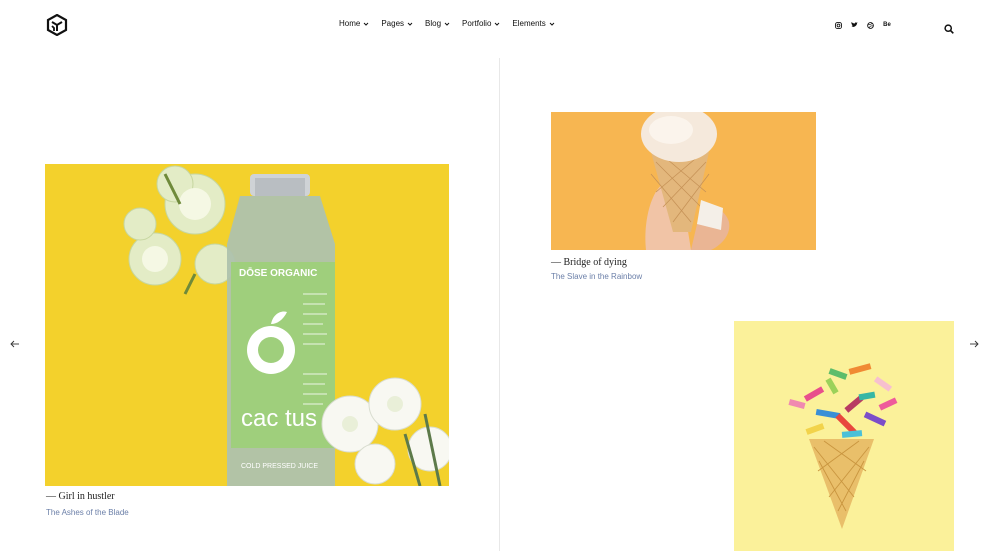 This screenshot has width=1000, height=551. What do you see at coordinates (863, 25) in the screenshot?
I see `social-links: Be` at bounding box center [863, 25].